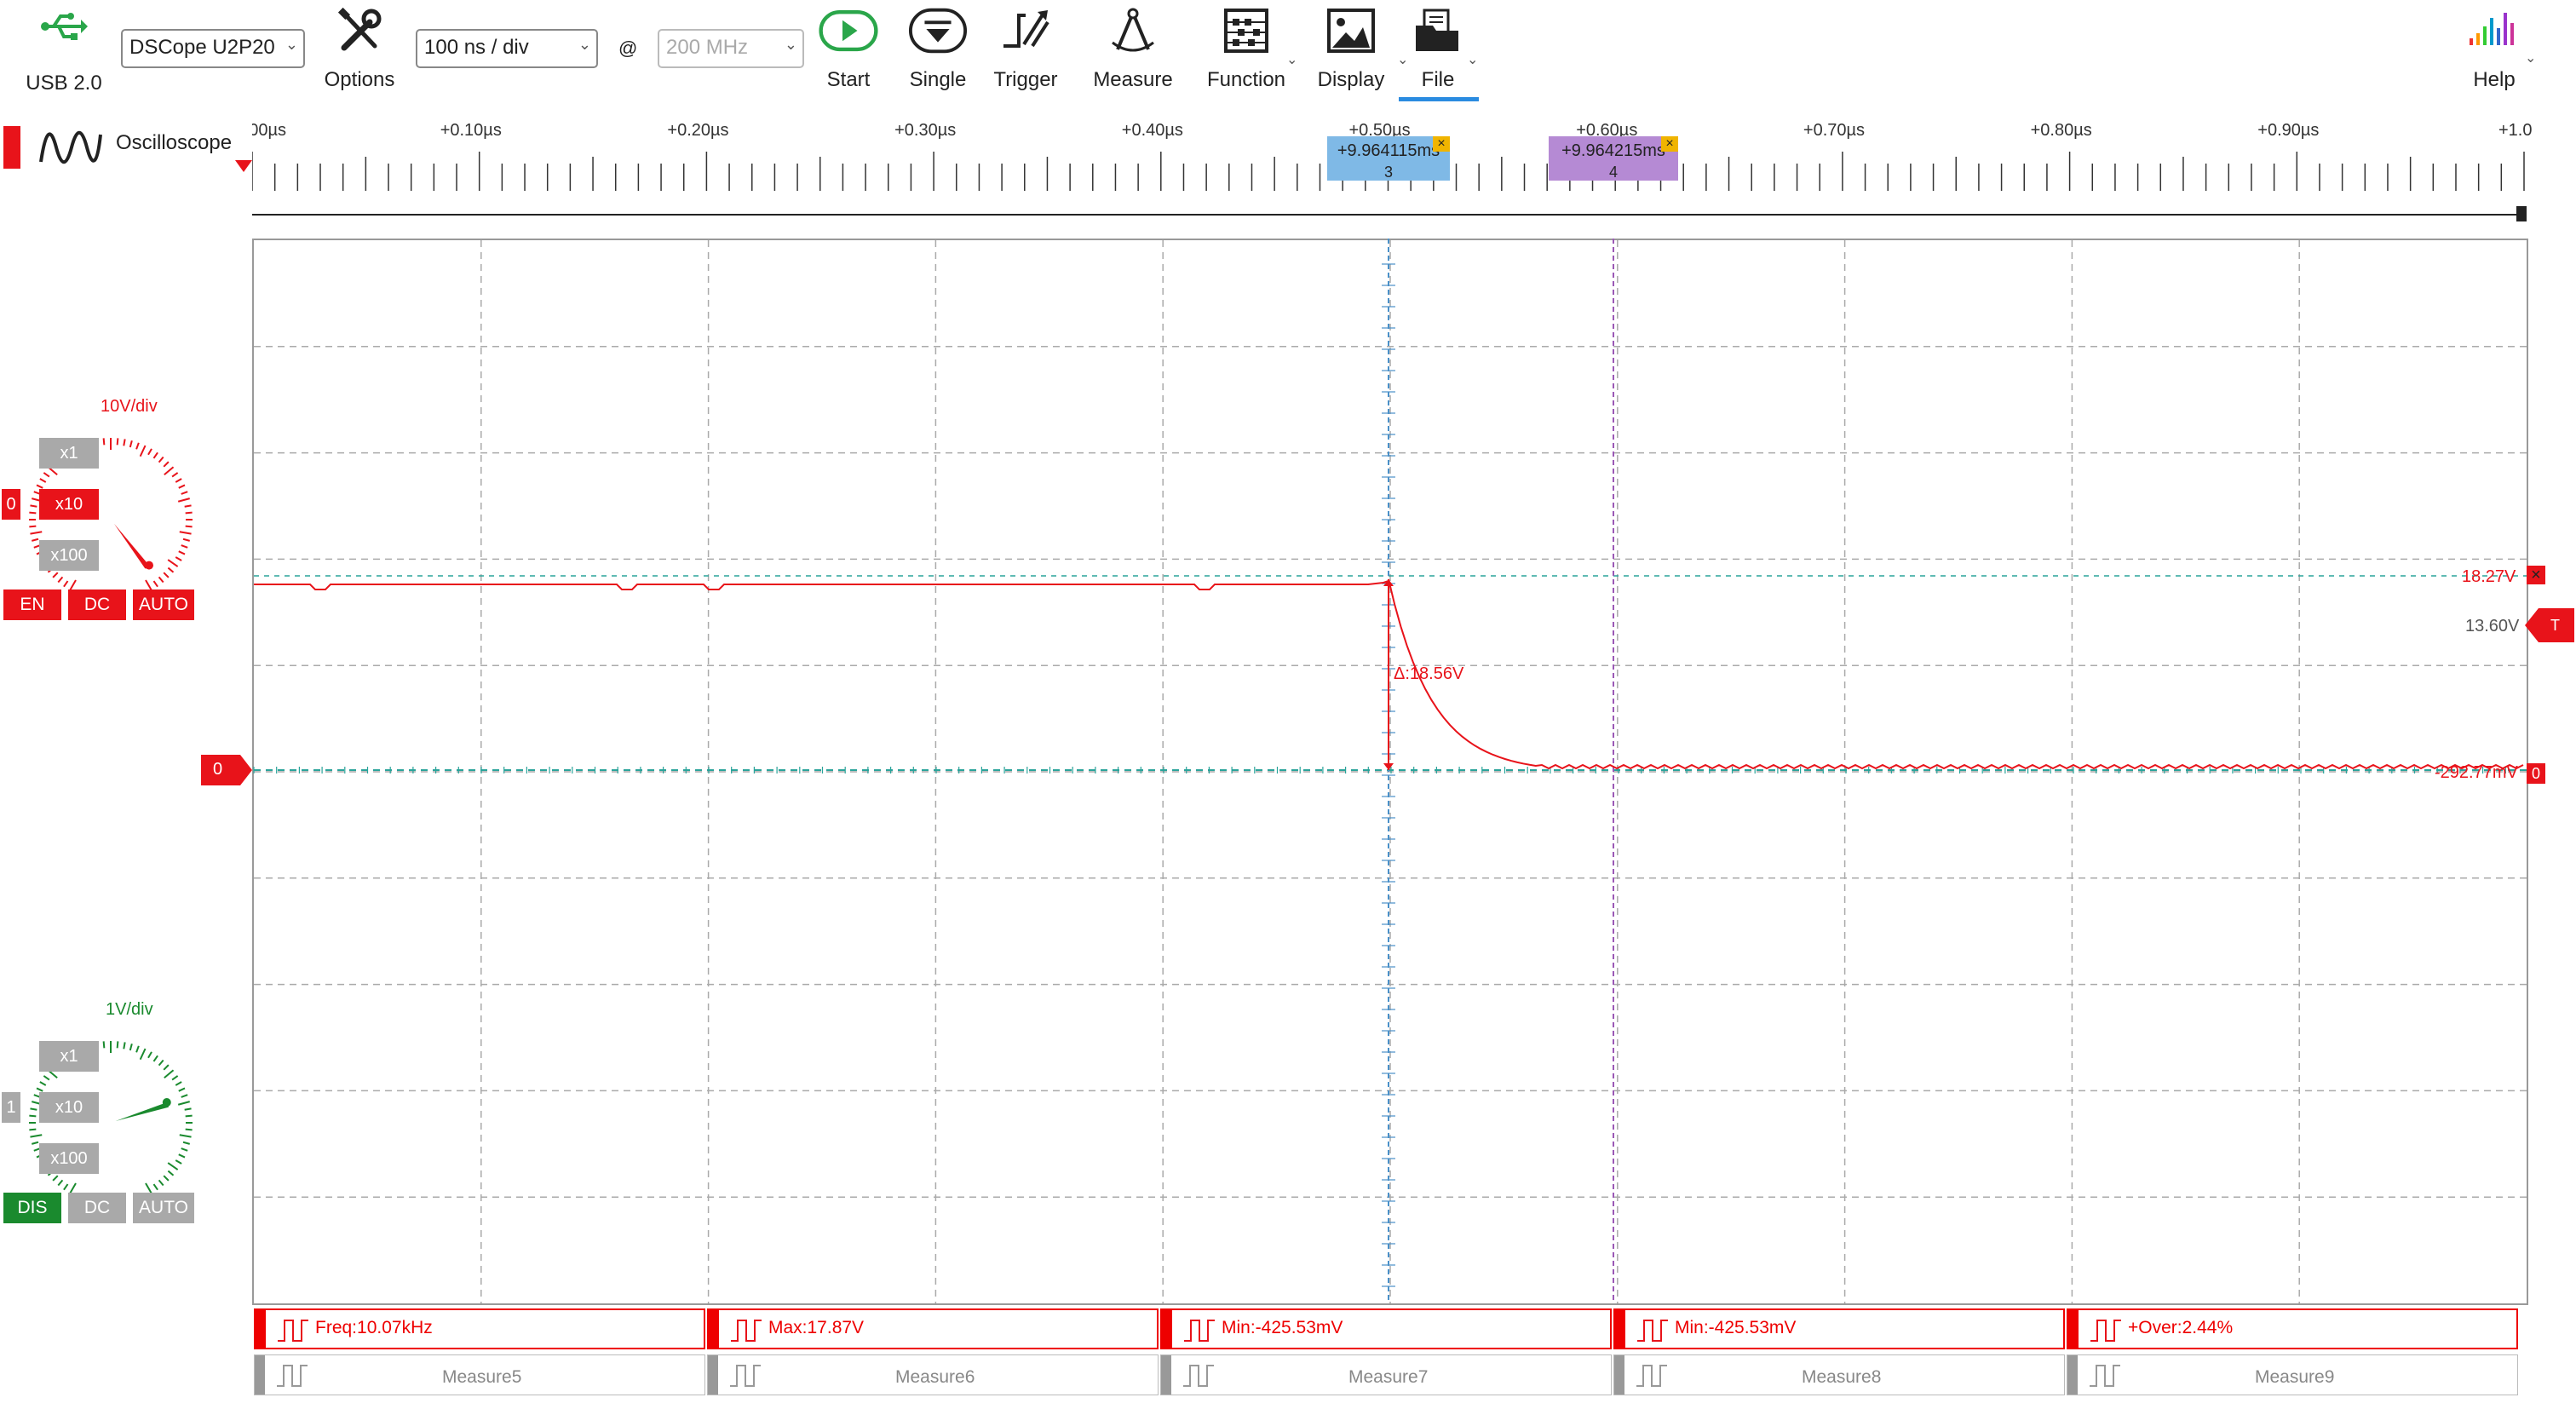 The height and width of the screenshot is (1409, 2576). What do you see at coordinates (628, 48) in the screenshot?
I see `at-label: @` at bounding box center [628, 48].